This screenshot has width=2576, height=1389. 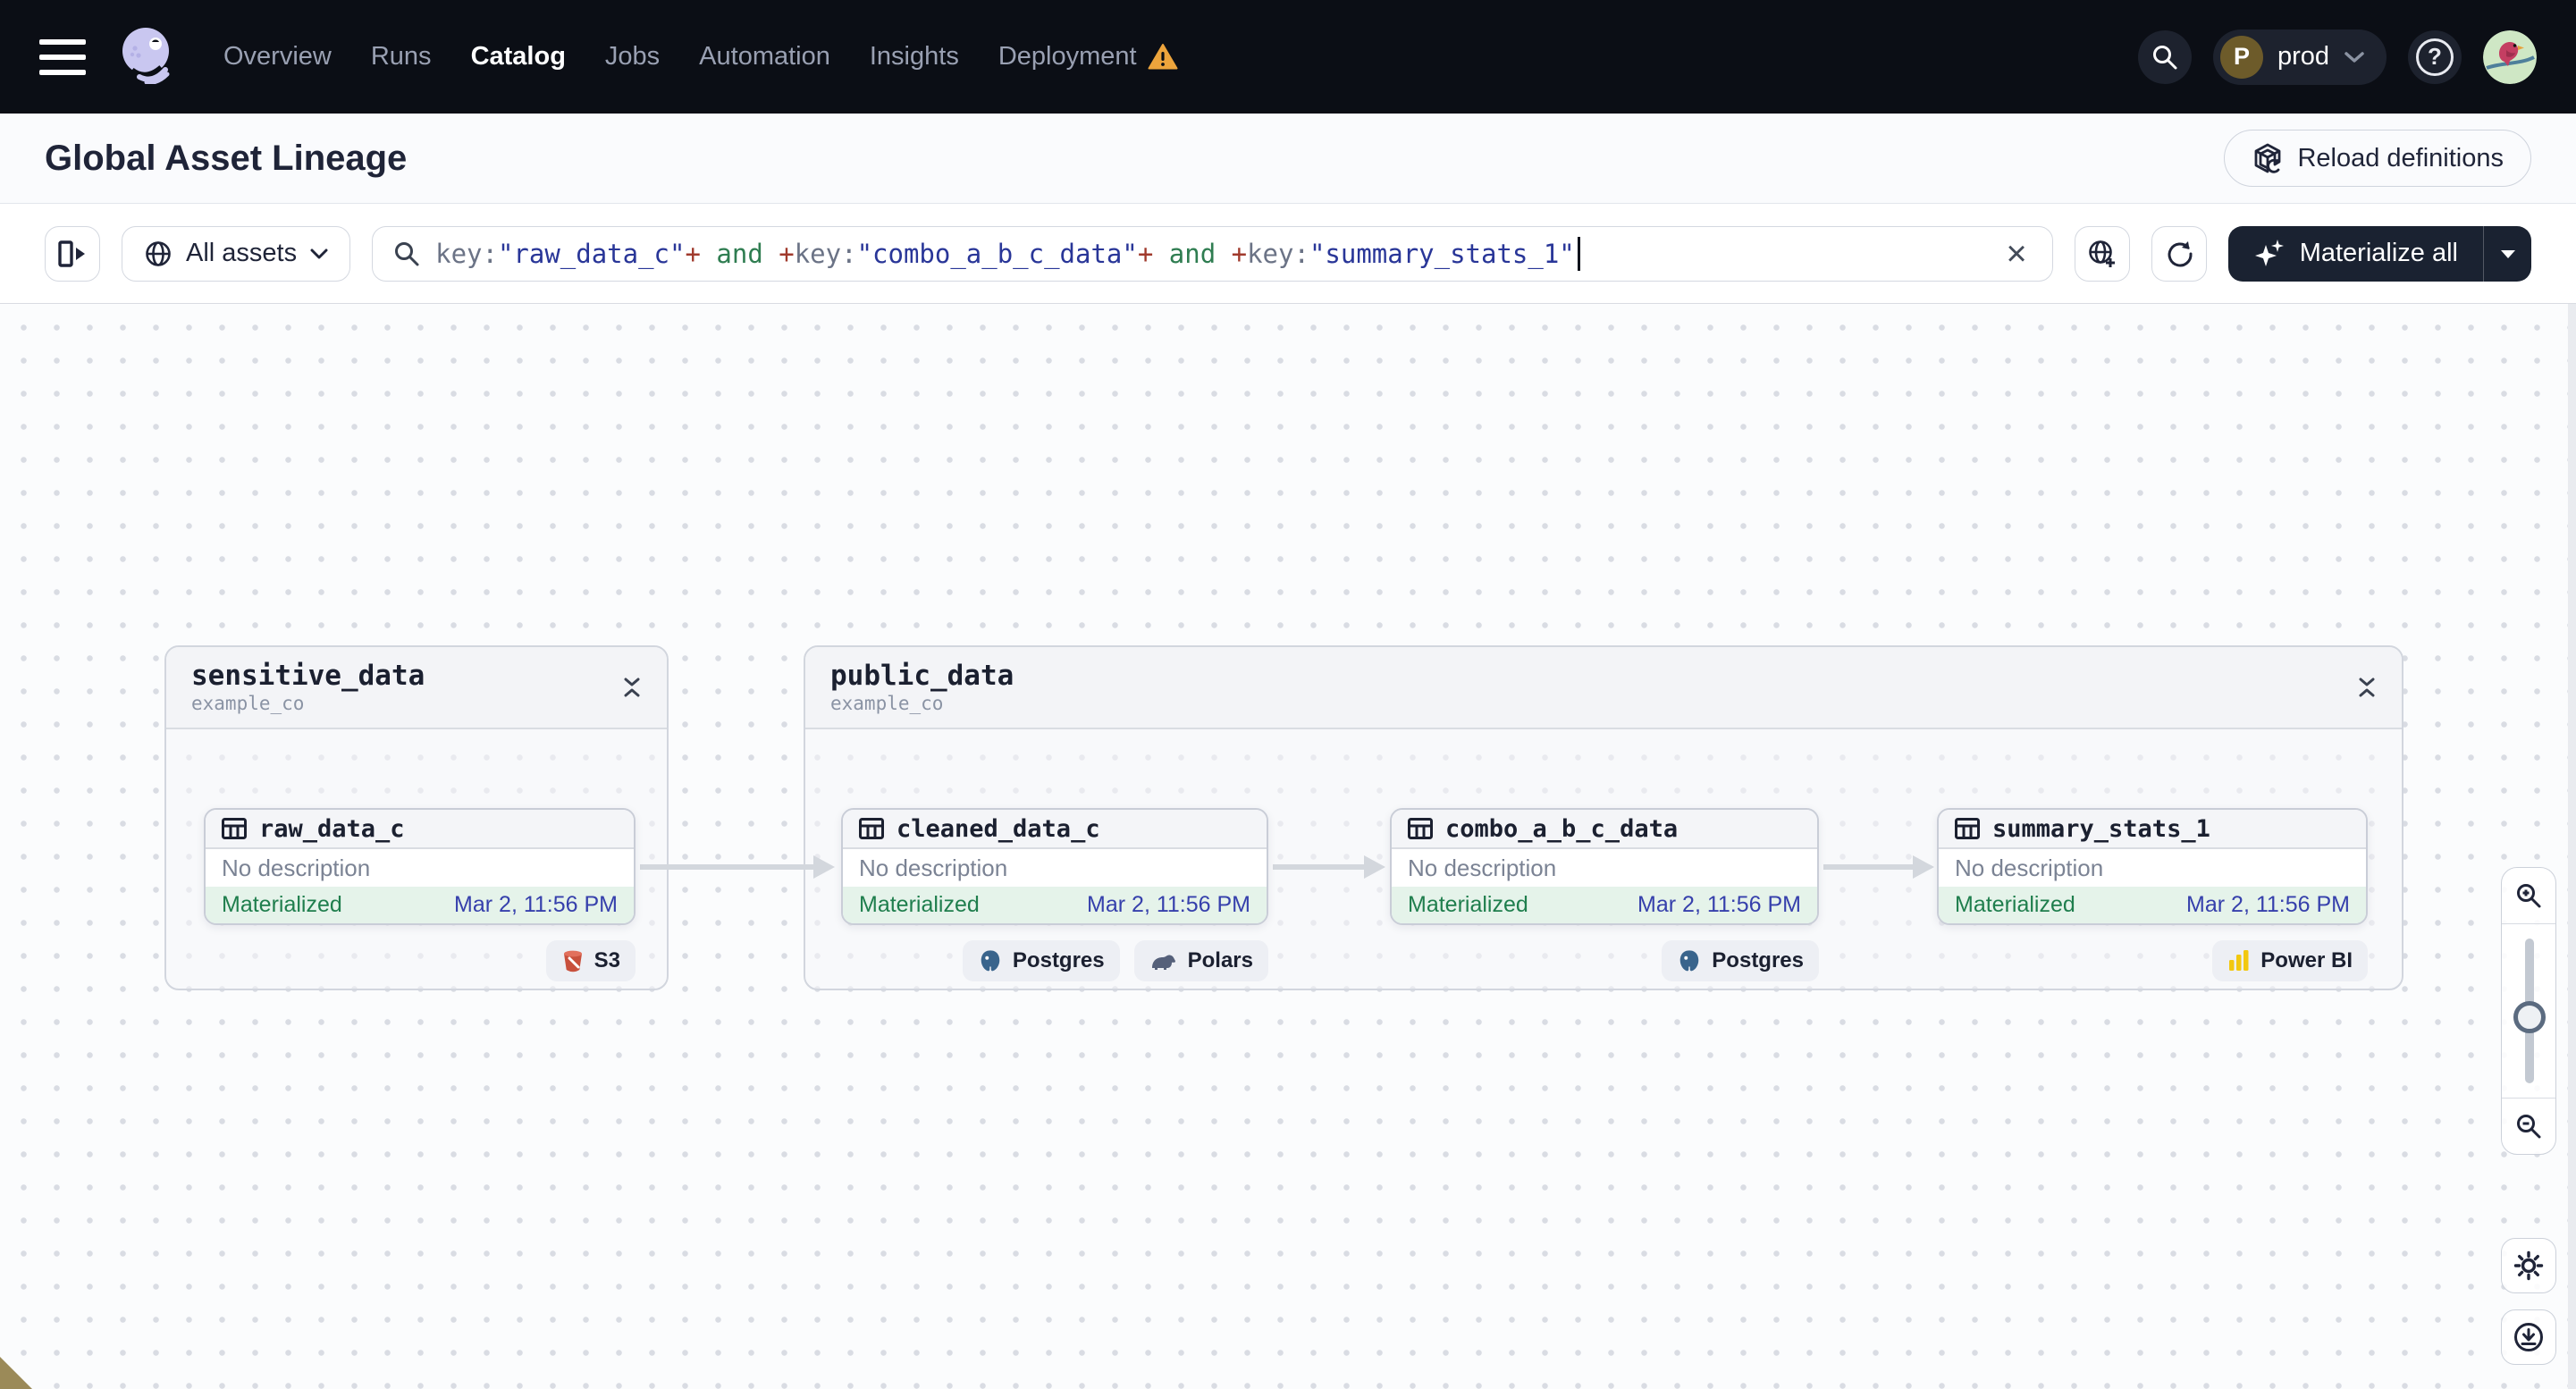 What do you see at coordinates (2435, 56) in the screenshot?
I see `help-button: ?` at bounding box center [2435, 56].